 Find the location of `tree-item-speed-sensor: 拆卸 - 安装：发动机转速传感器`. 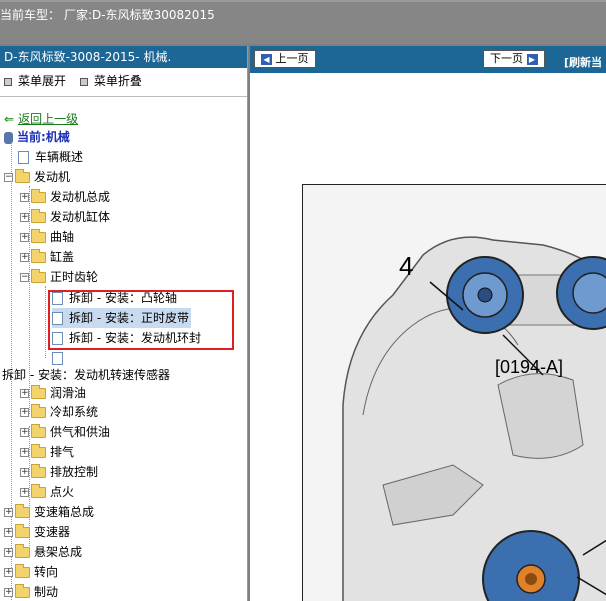

tree-item-speed-sensor: 拆卸 - 安装：发动机转速传感器 is located at coordinates (86, 375).